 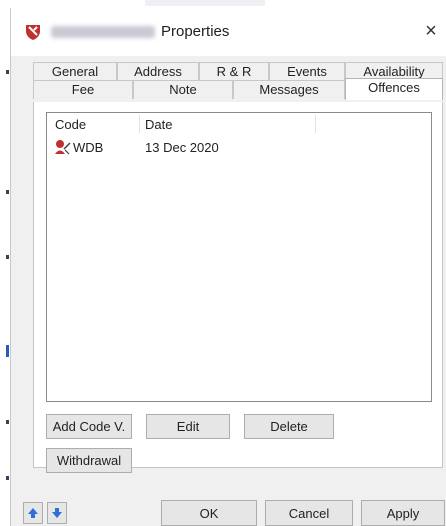 What do you see at coordinates (89, 460) in the screenshot?
I see `withdrawal-button: Withdrawal` at bounding box center [89, 460].